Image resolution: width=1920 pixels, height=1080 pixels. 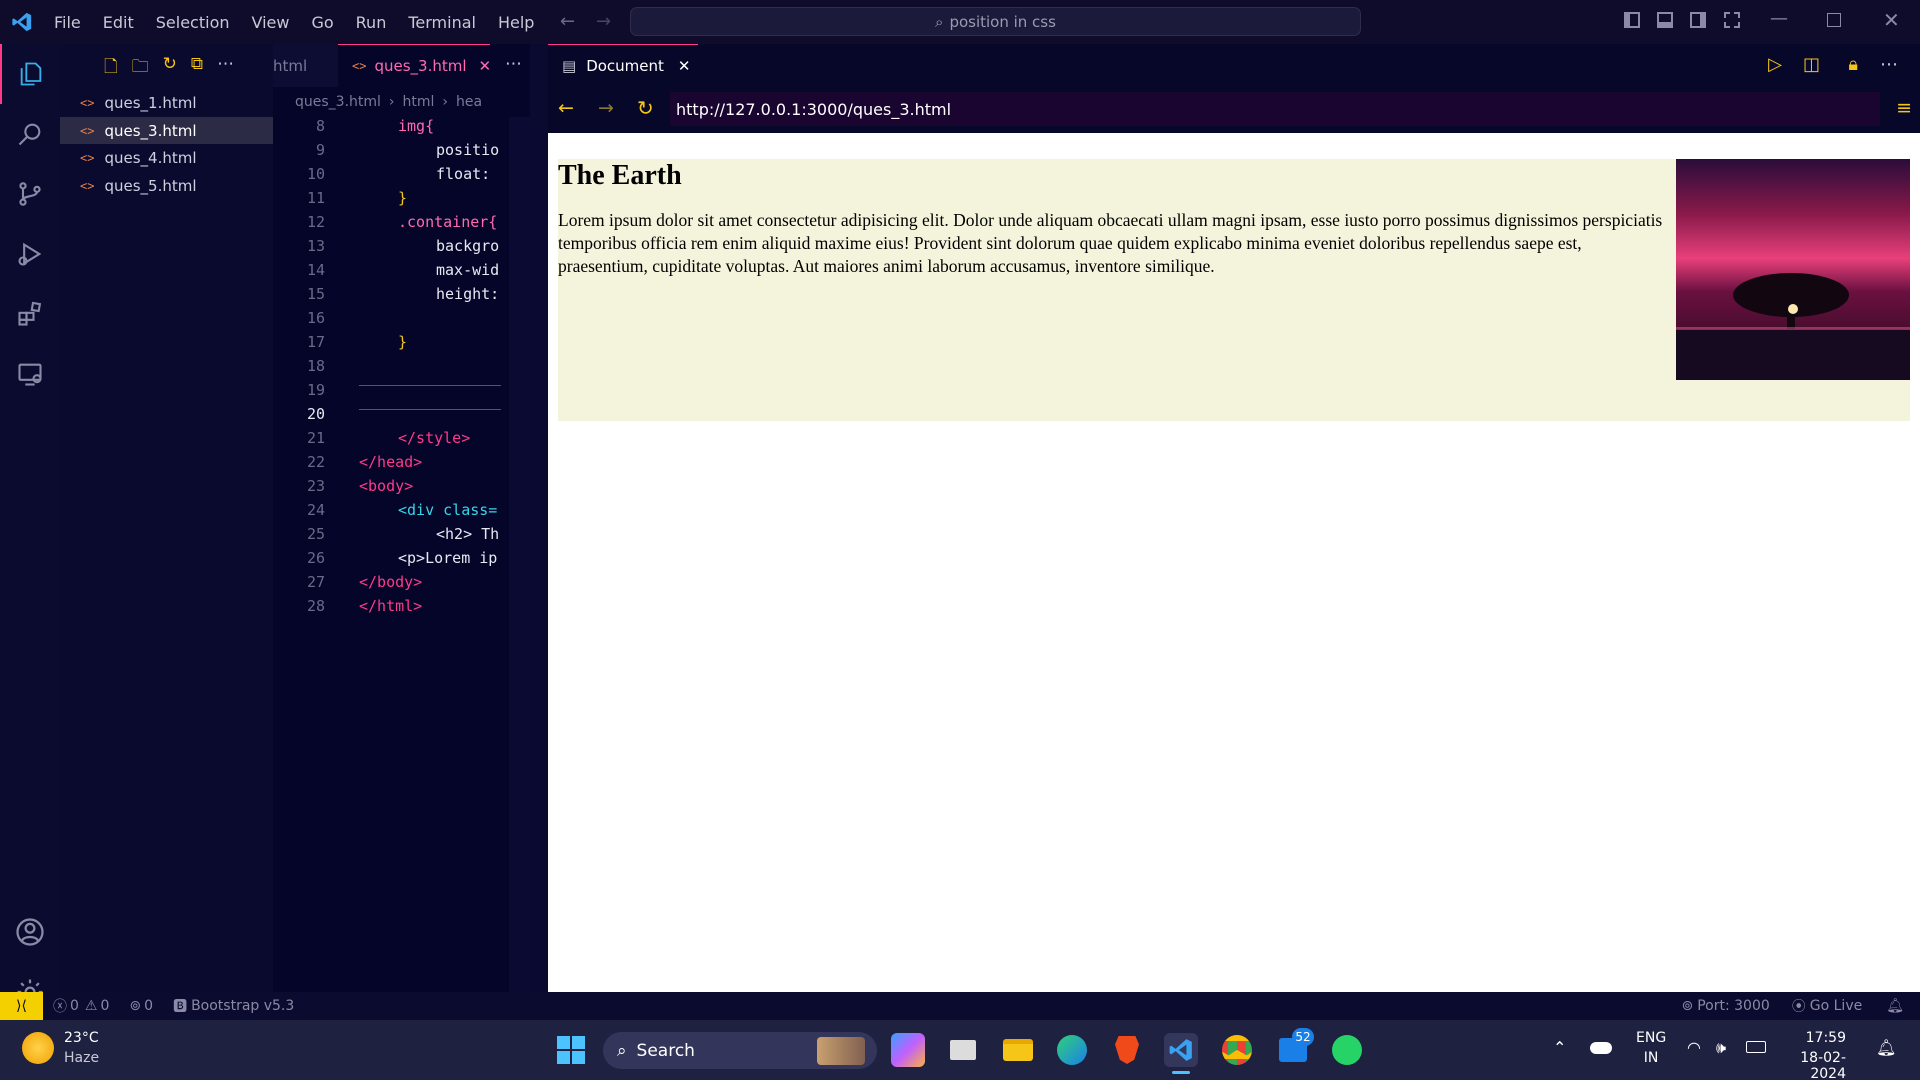 What do you see at coordinates (401, 537) in the screenshot?
I see `code-line: 25 <h2> Th` at bounding box center [401, 537].